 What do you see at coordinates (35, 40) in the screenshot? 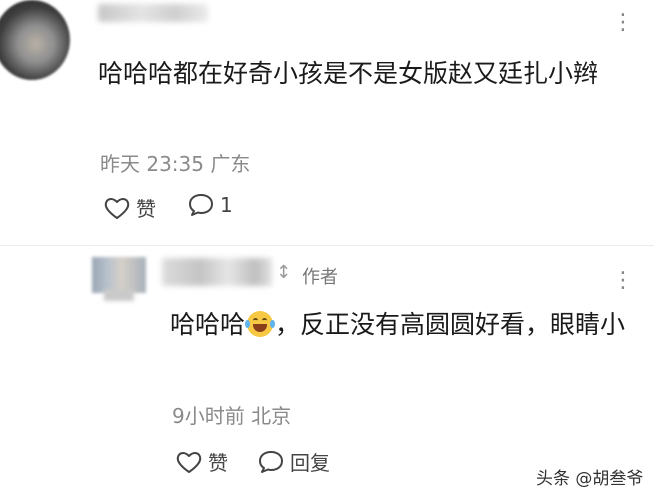
I see `commenter-avatar` at bounding box center [35, 40].